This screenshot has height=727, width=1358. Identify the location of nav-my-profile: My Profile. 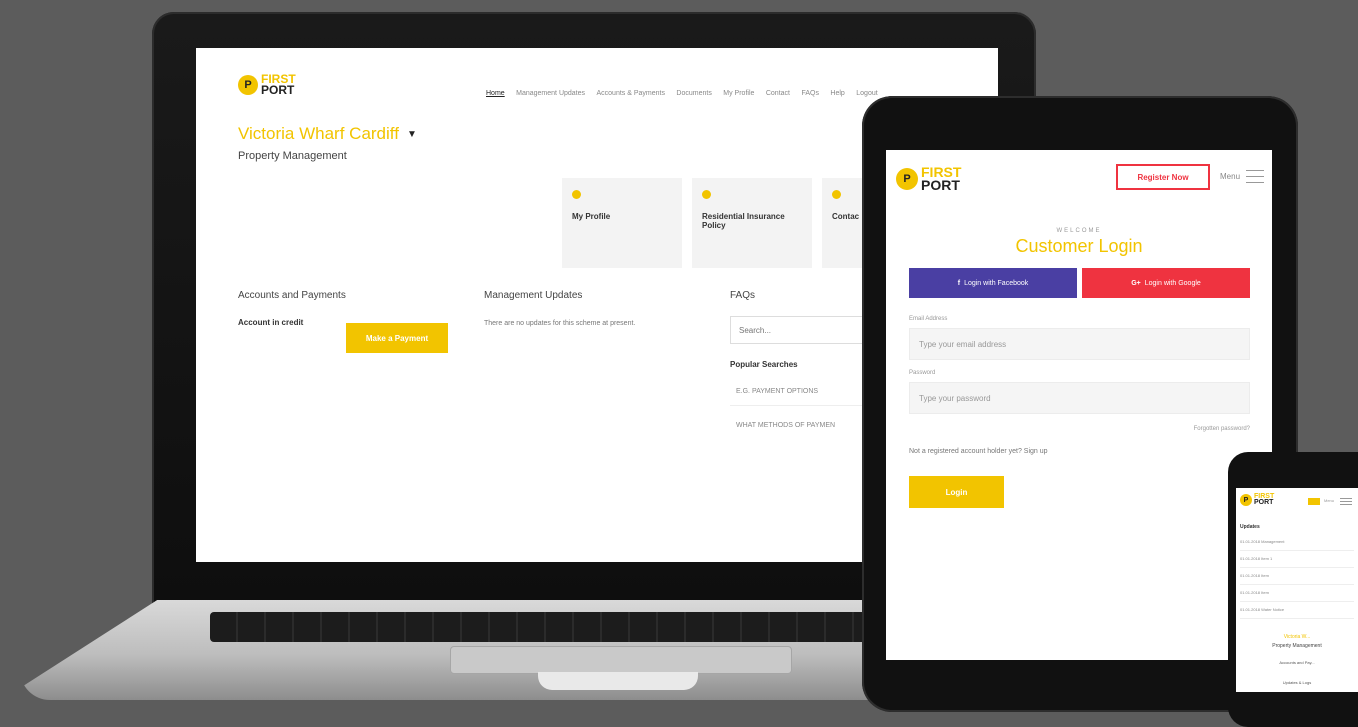
(738, 93).